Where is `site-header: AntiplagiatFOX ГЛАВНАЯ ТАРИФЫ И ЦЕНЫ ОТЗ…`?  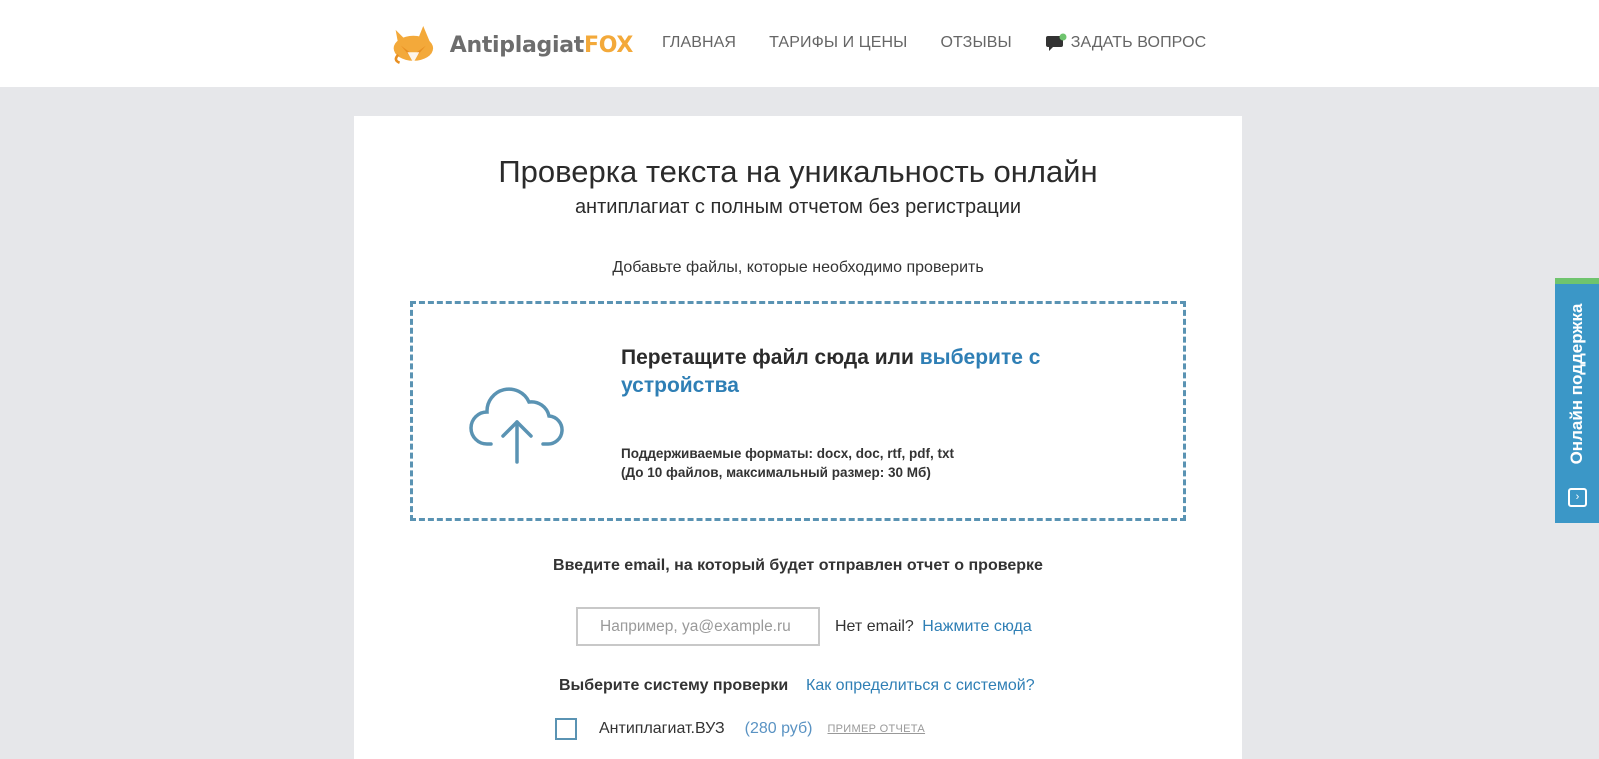 site-header: AntiplagiatFOX ГЛАВНАЯ ТАРИФЫ И ЦЕНЫ ОТЗ… is located at coordinates (799, 43).